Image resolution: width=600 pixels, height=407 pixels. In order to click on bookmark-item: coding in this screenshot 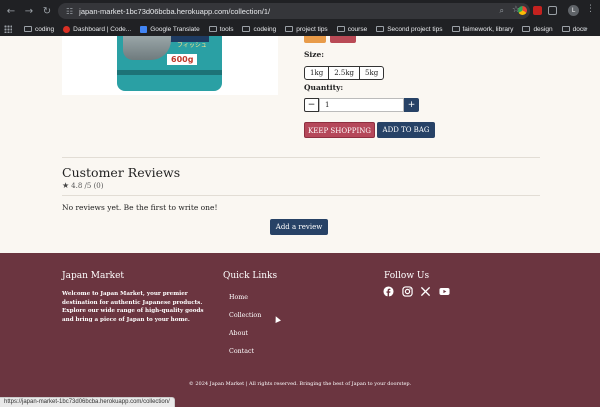, I will do `click(39, 29)`.